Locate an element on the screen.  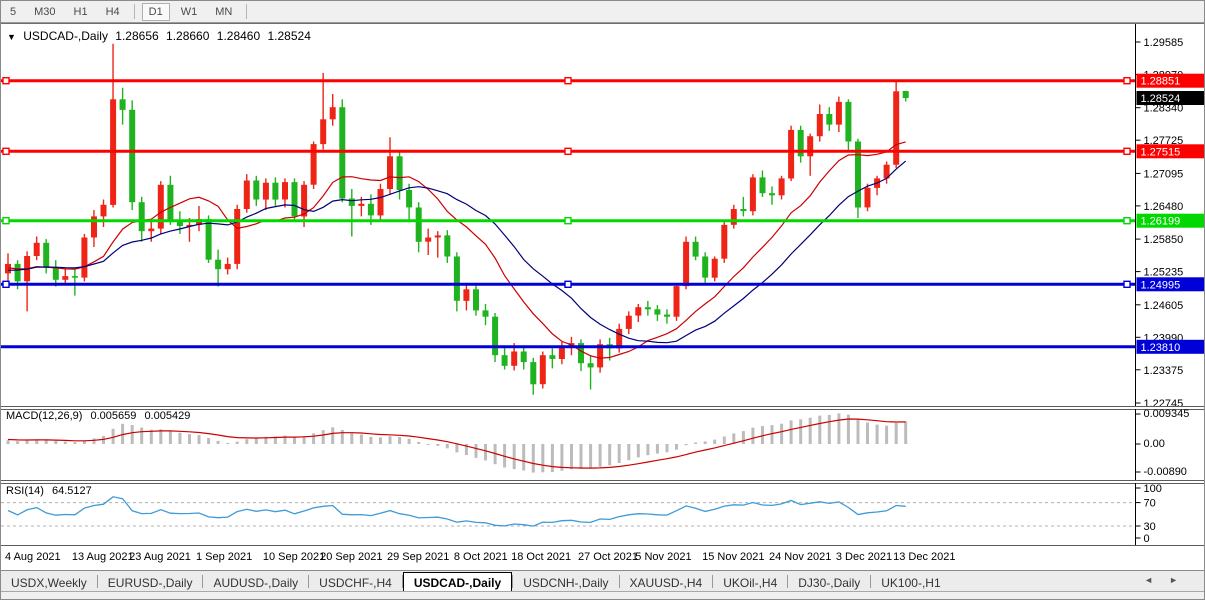
date-label: 4 Aug 2021 is located at coordinates (33, 557).